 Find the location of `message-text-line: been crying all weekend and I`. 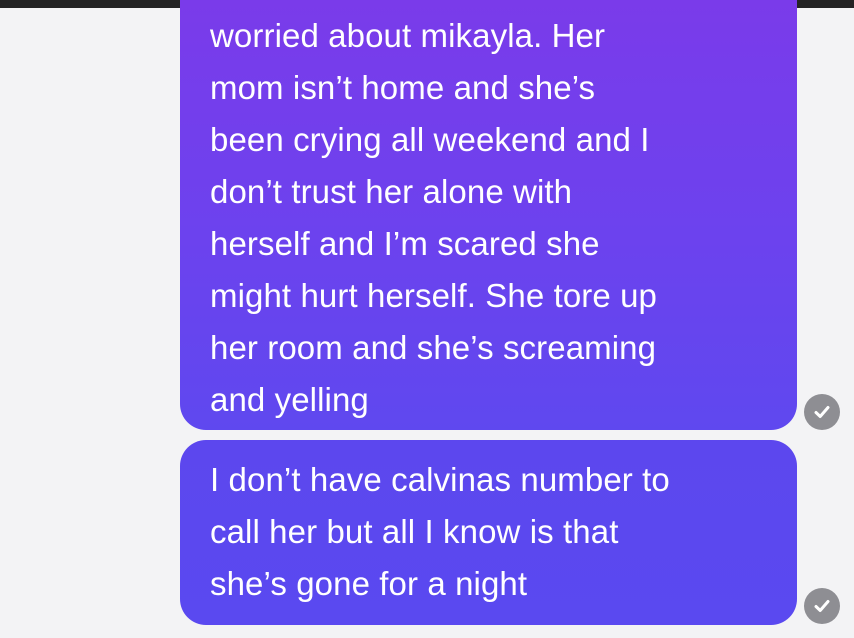

message-text-line: been crying all weekend and I is located at coordinates (430, 139).